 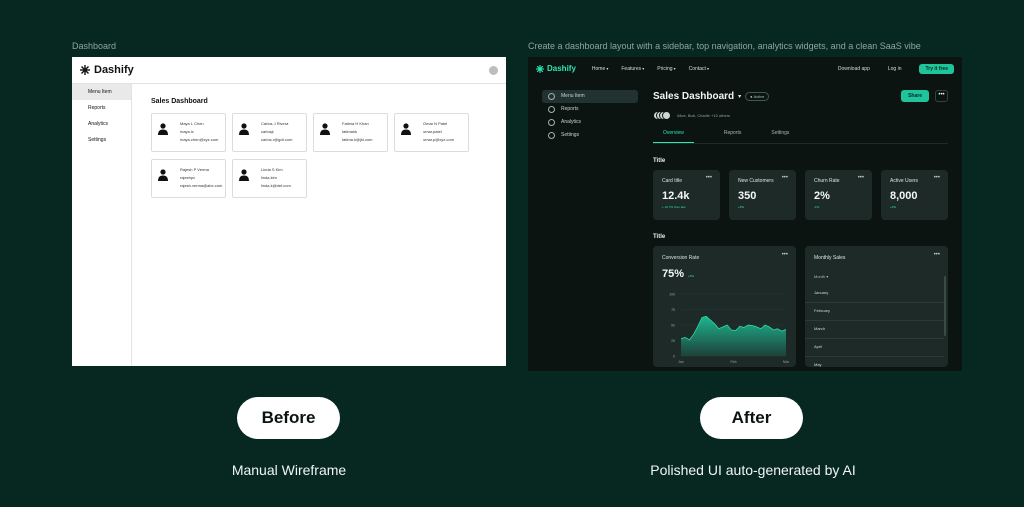 What do you see at coordinates (893, 207) in the screenshot?
I see `card-delta: +3%` at bounding box center [893, 207].